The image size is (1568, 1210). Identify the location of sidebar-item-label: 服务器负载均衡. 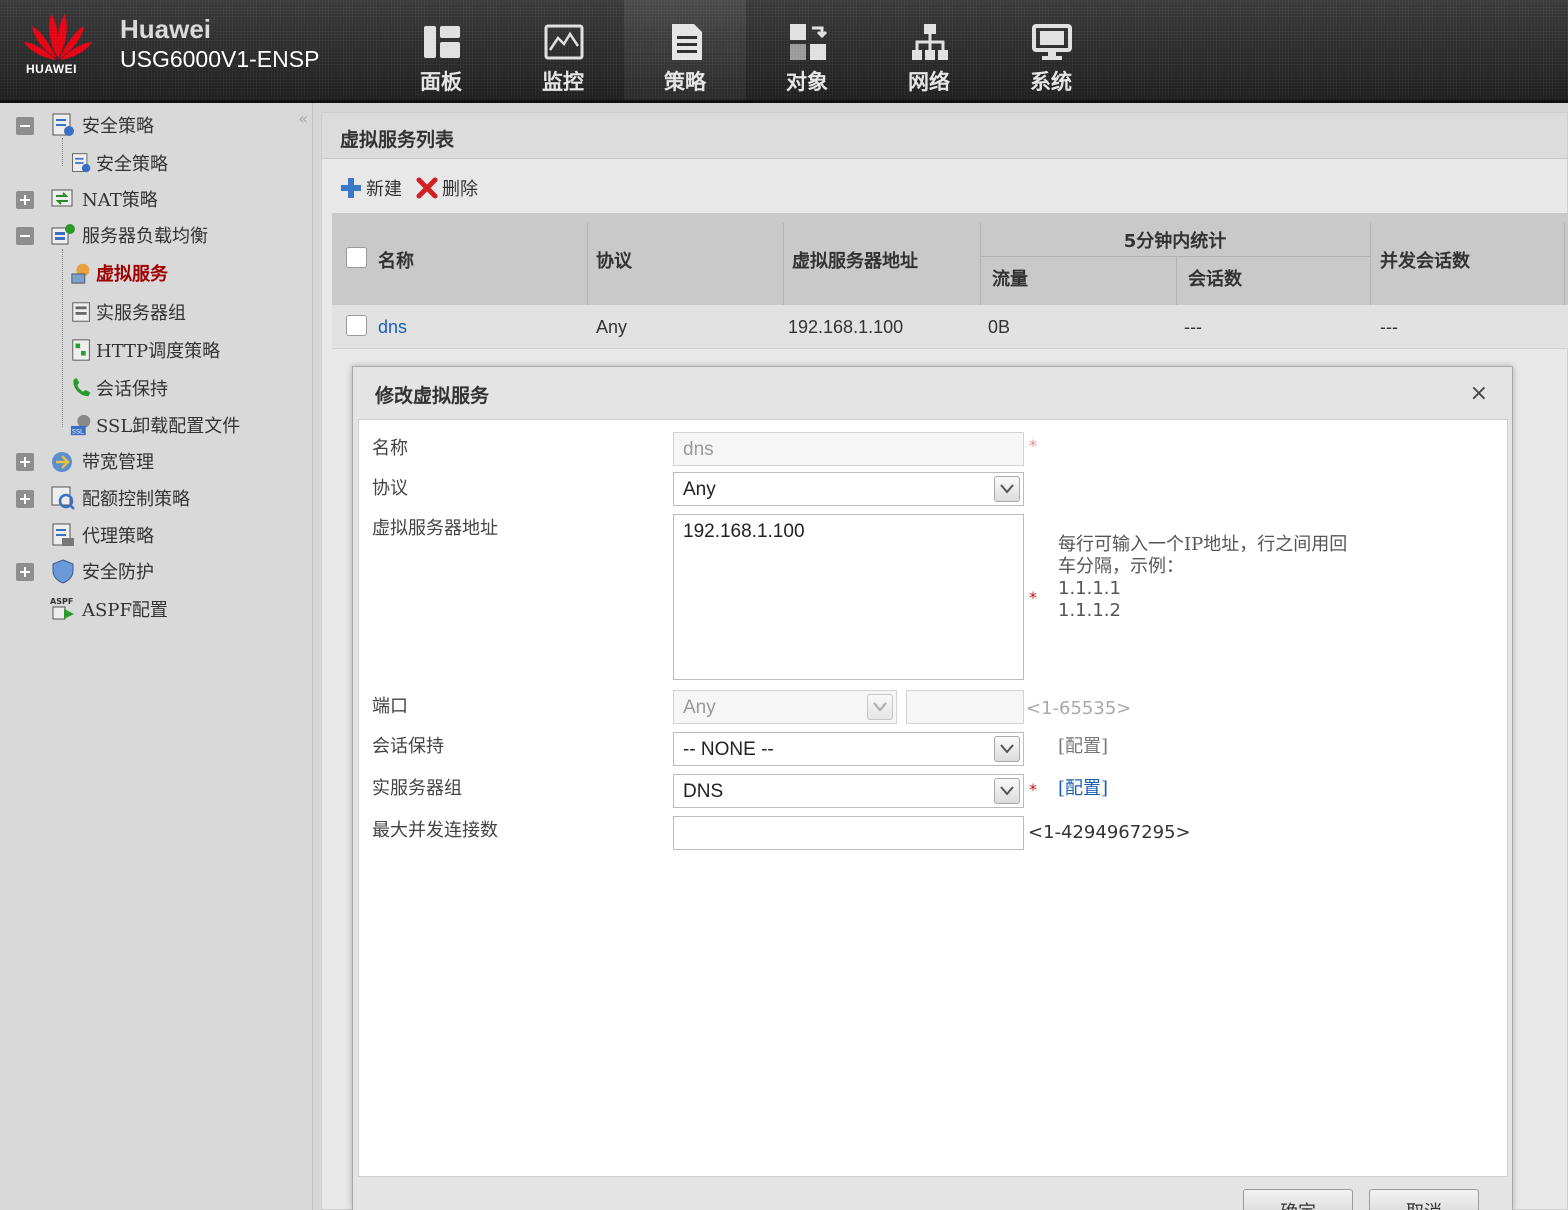
(145, 236).